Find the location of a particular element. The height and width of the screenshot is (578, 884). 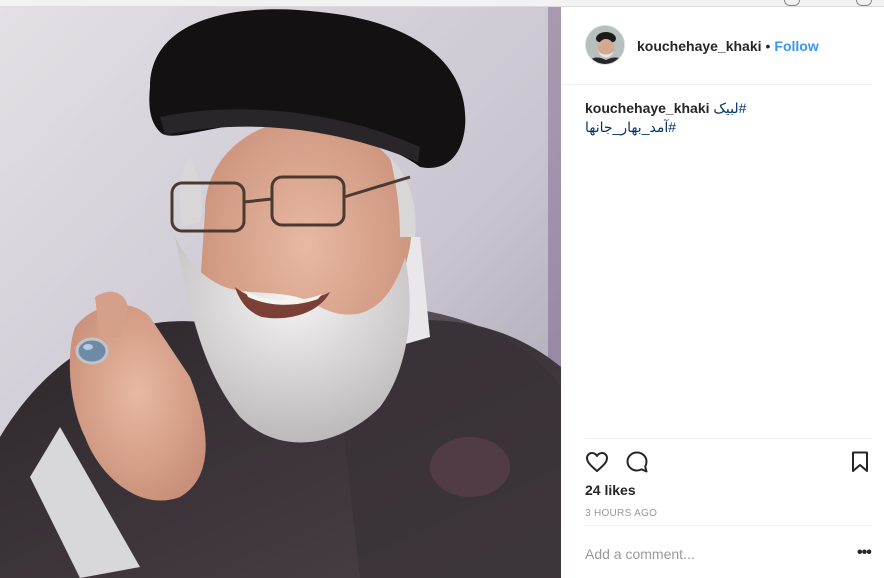

post-caption: kouchehaye_khaki #لبیک #آمد_بهار_جانها is located at coordinates (725, 118).